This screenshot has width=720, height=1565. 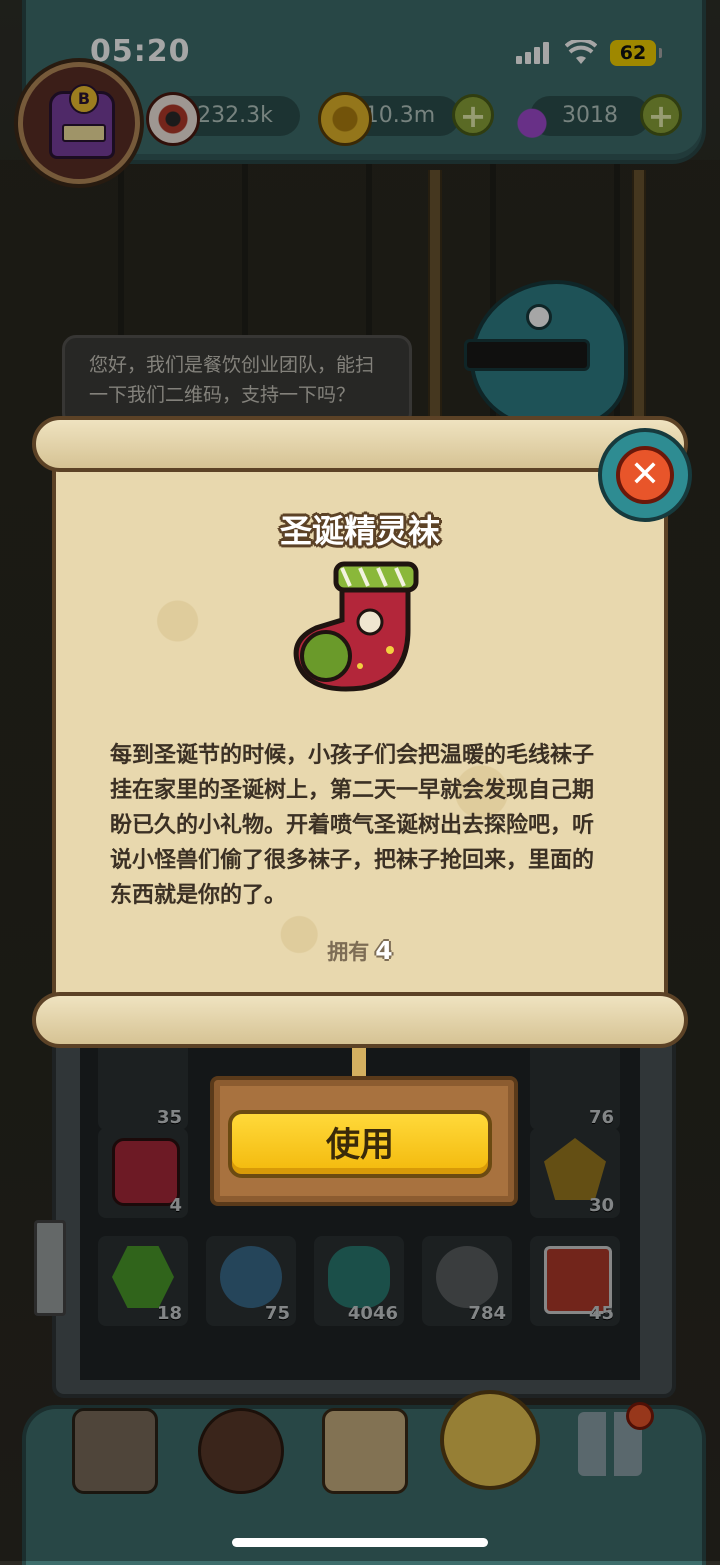 What do you see at coordinates (84, 99) in the screenshot?
I see `rank-badge: B` at bounding box center [84, 99].